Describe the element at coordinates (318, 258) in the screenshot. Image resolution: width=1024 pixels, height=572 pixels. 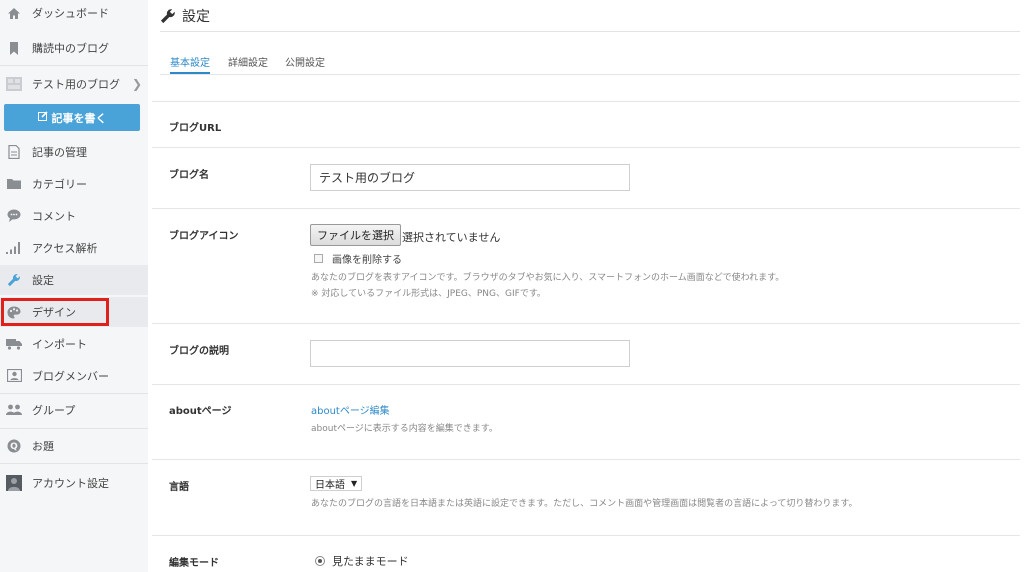
I see `delete-image-checkbox` at that location.